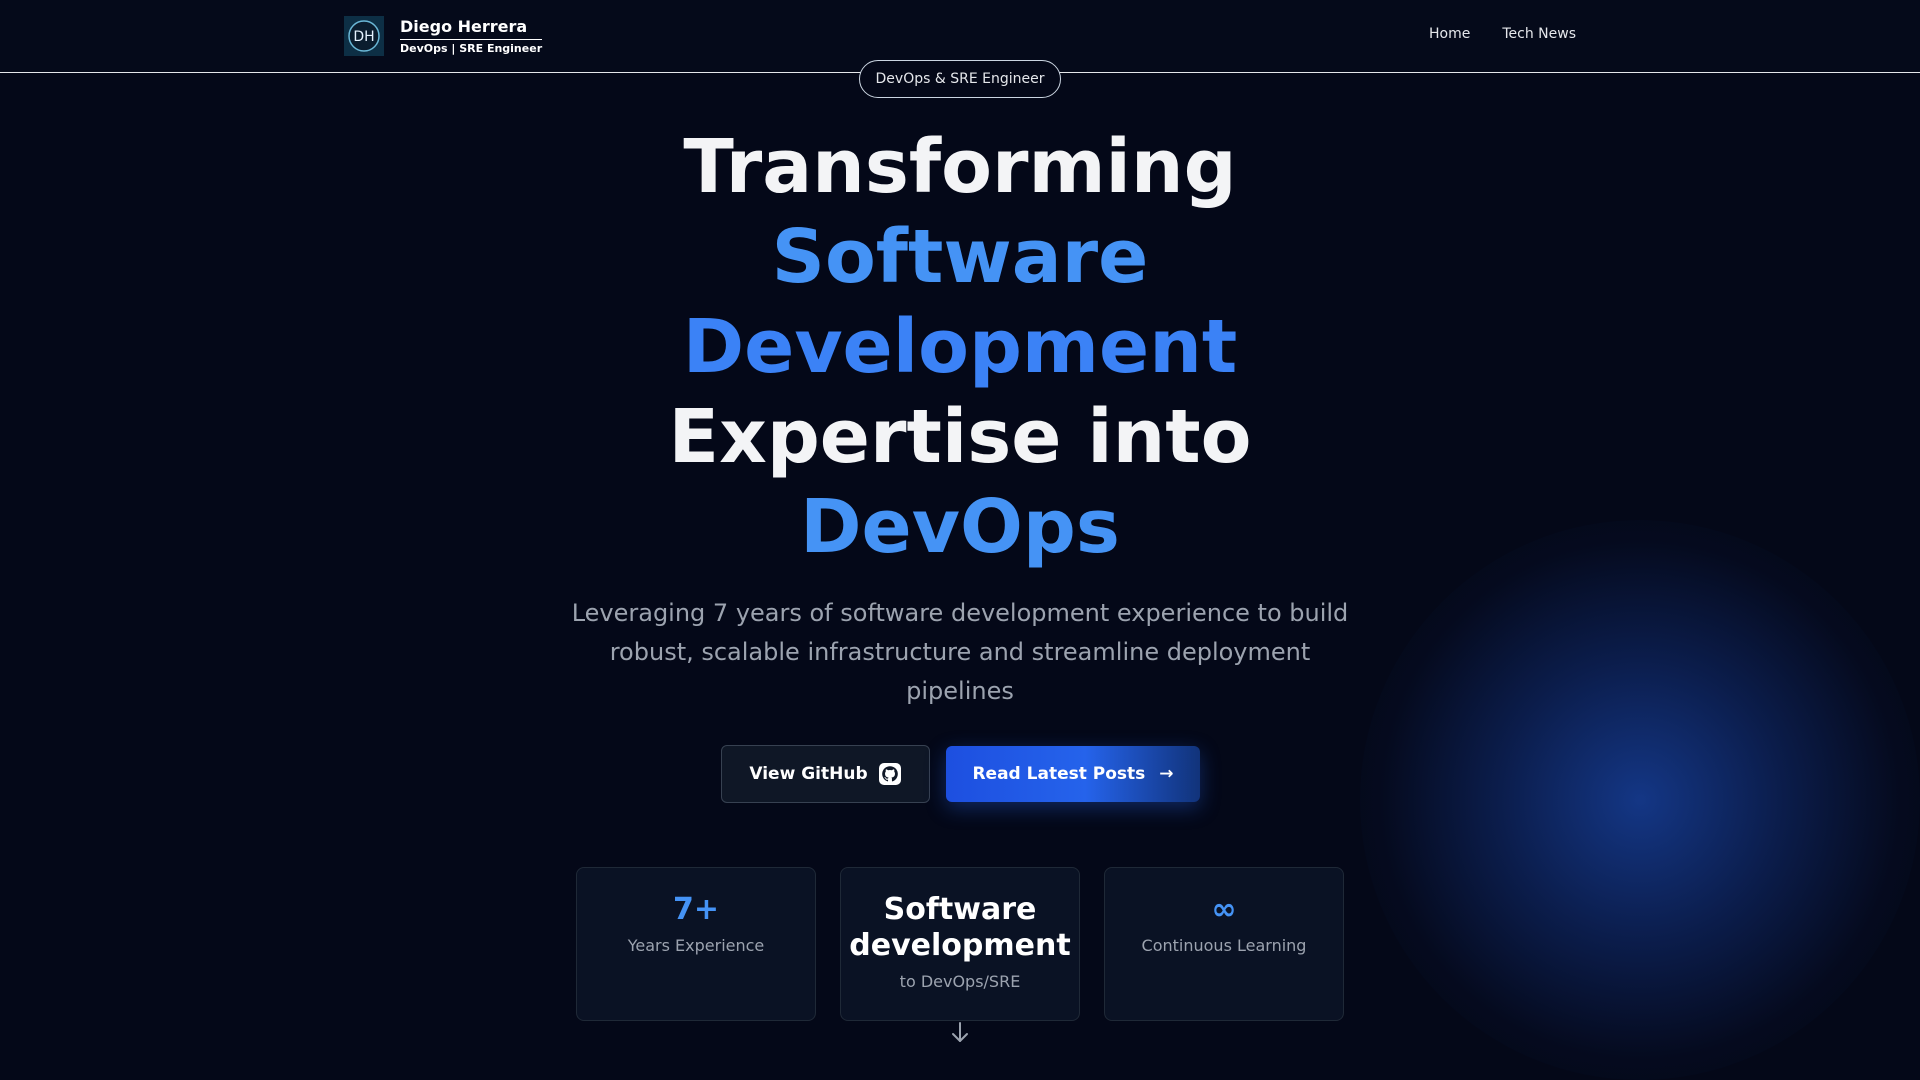 The image size is (1920, 1080). I want to click on stat-card-transition: Software development to DevOps/SRE, so click(960, 944).